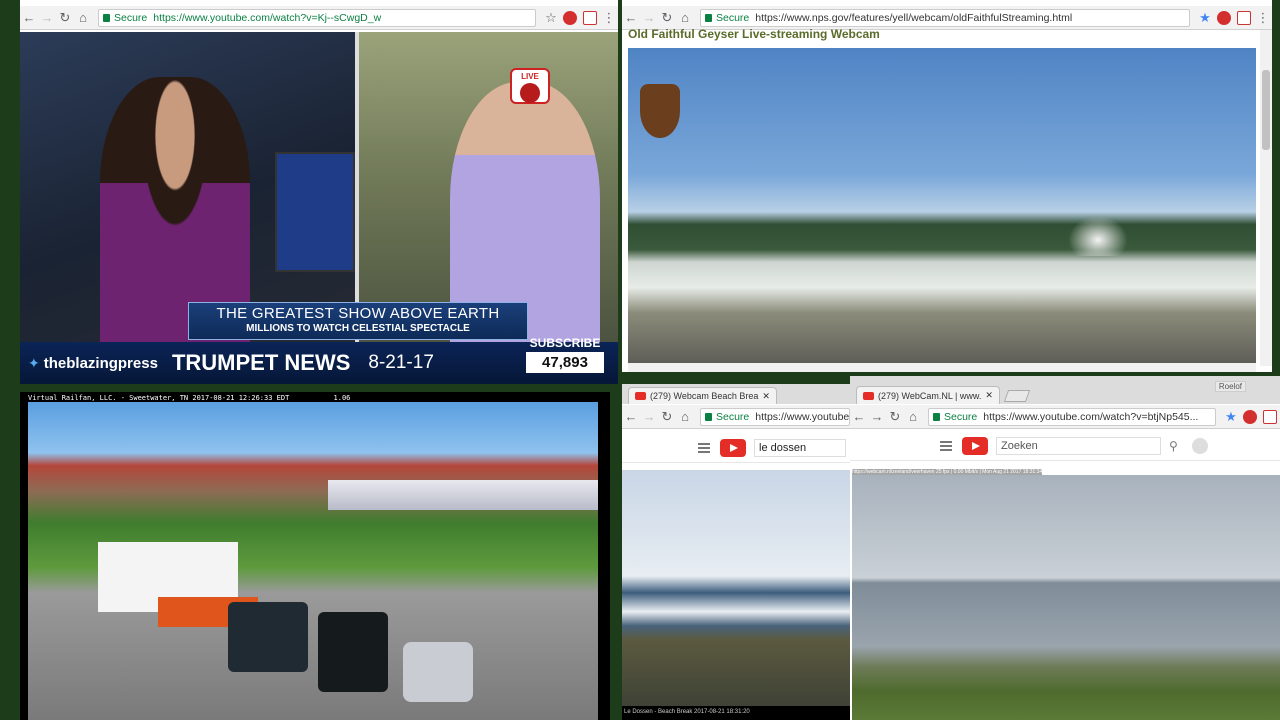  I want to click on headline: THE GREATEST SHOW ABOVE EARTH, so click(358, 313).